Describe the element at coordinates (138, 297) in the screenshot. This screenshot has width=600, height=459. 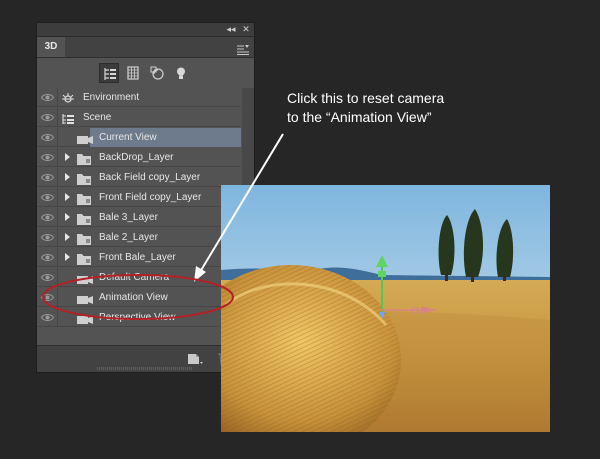
I see `highlight-ellipse` at that location.